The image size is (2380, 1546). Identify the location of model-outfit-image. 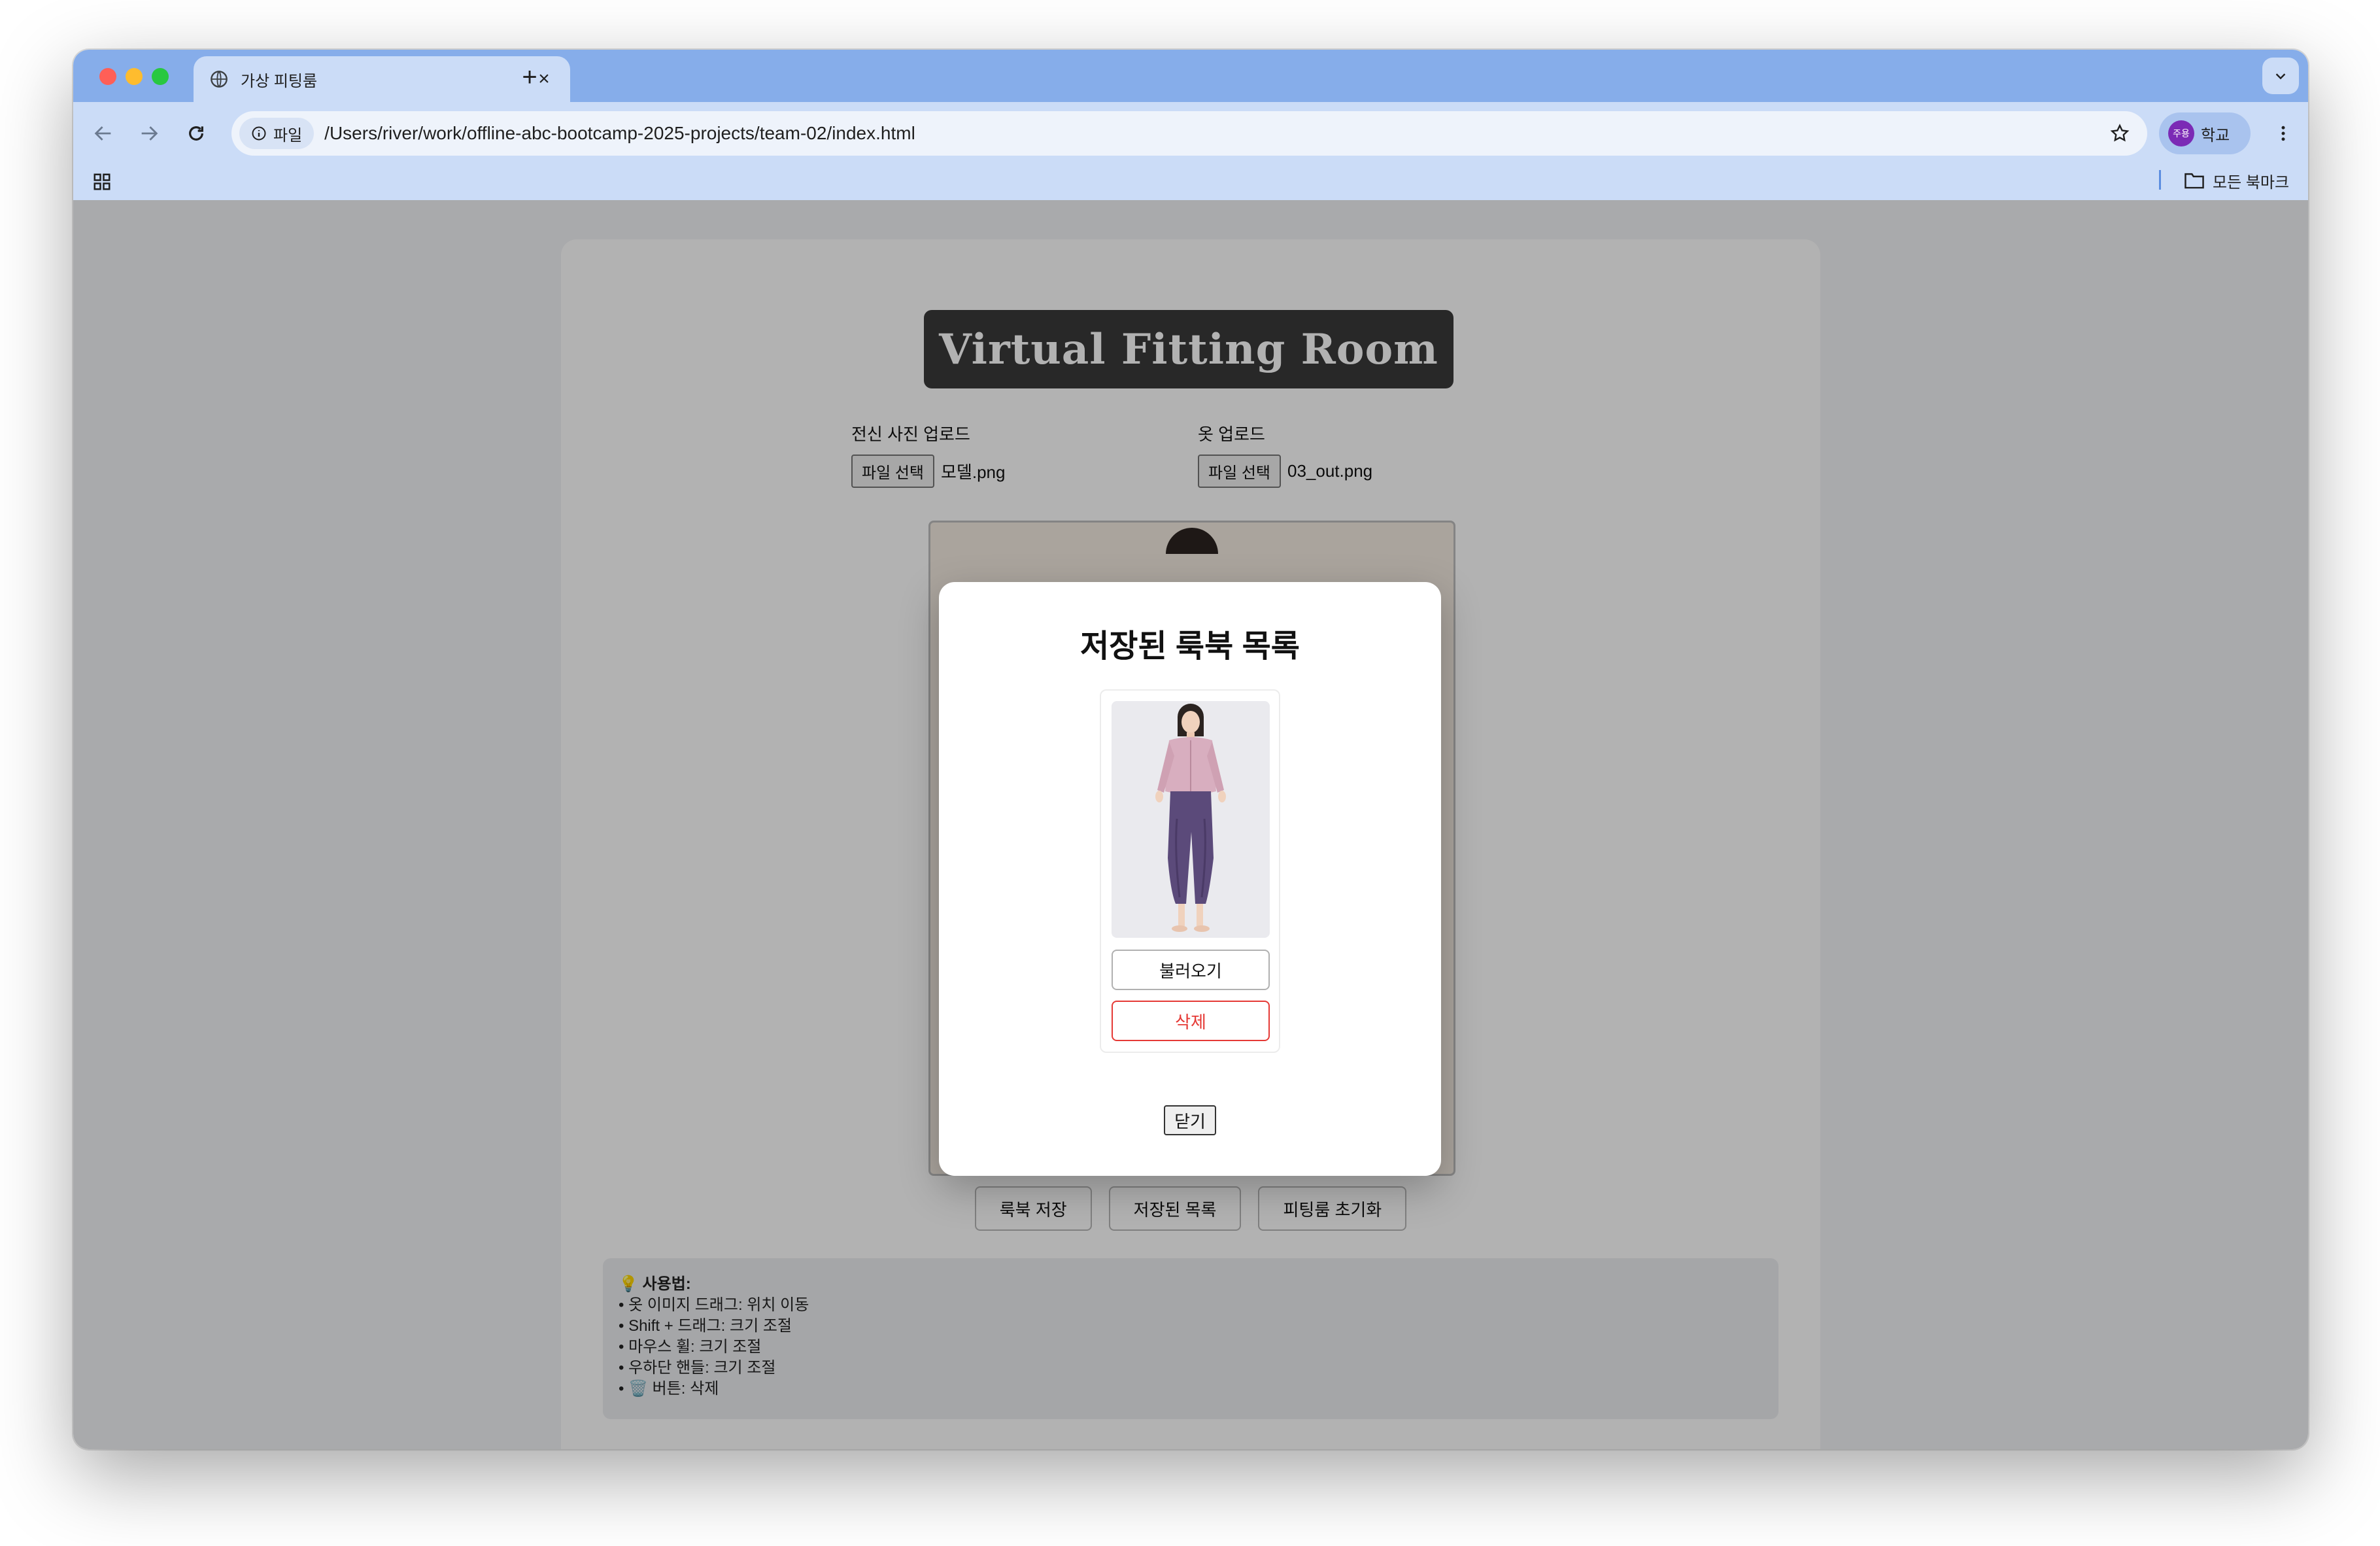
(1190, 818).